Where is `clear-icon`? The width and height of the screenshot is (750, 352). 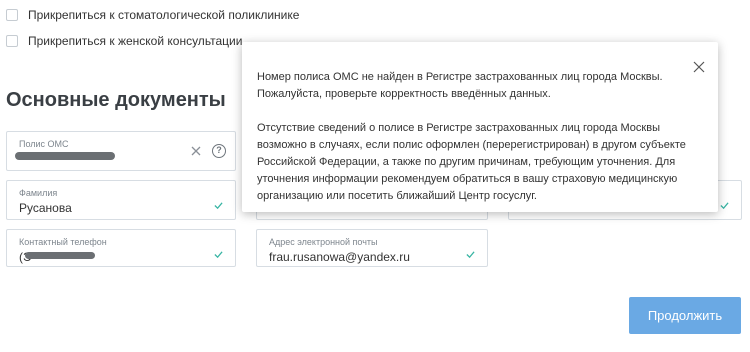 clear-icon is located at coordinates (196, 151).